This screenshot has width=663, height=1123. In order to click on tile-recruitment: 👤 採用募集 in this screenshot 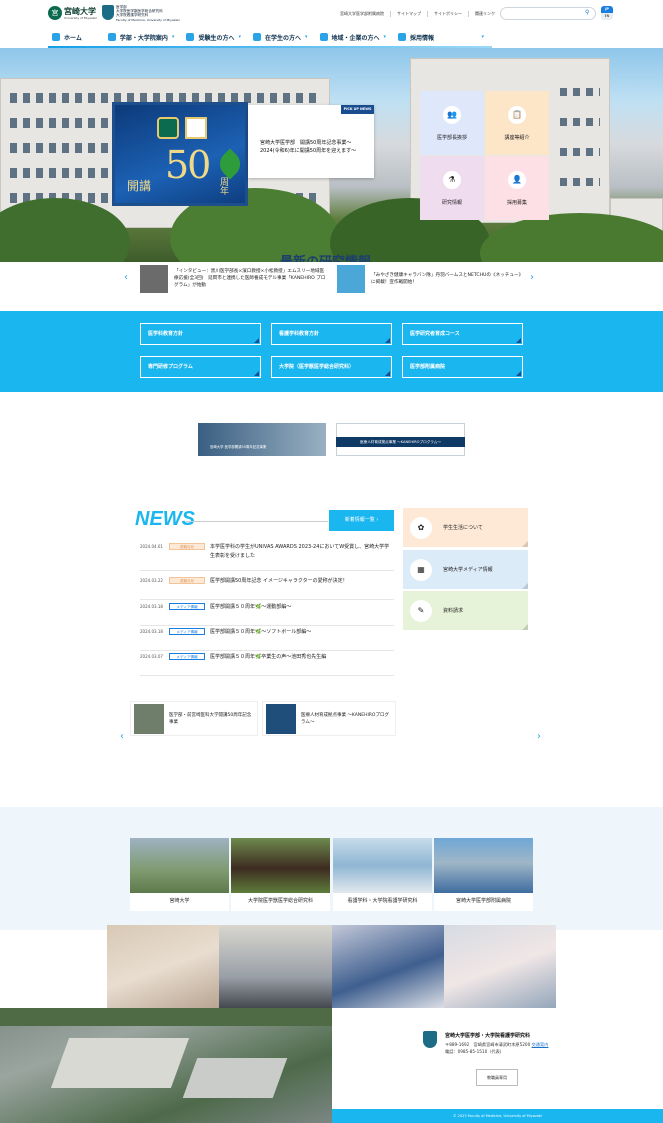, I will do `click(517, 188)`.